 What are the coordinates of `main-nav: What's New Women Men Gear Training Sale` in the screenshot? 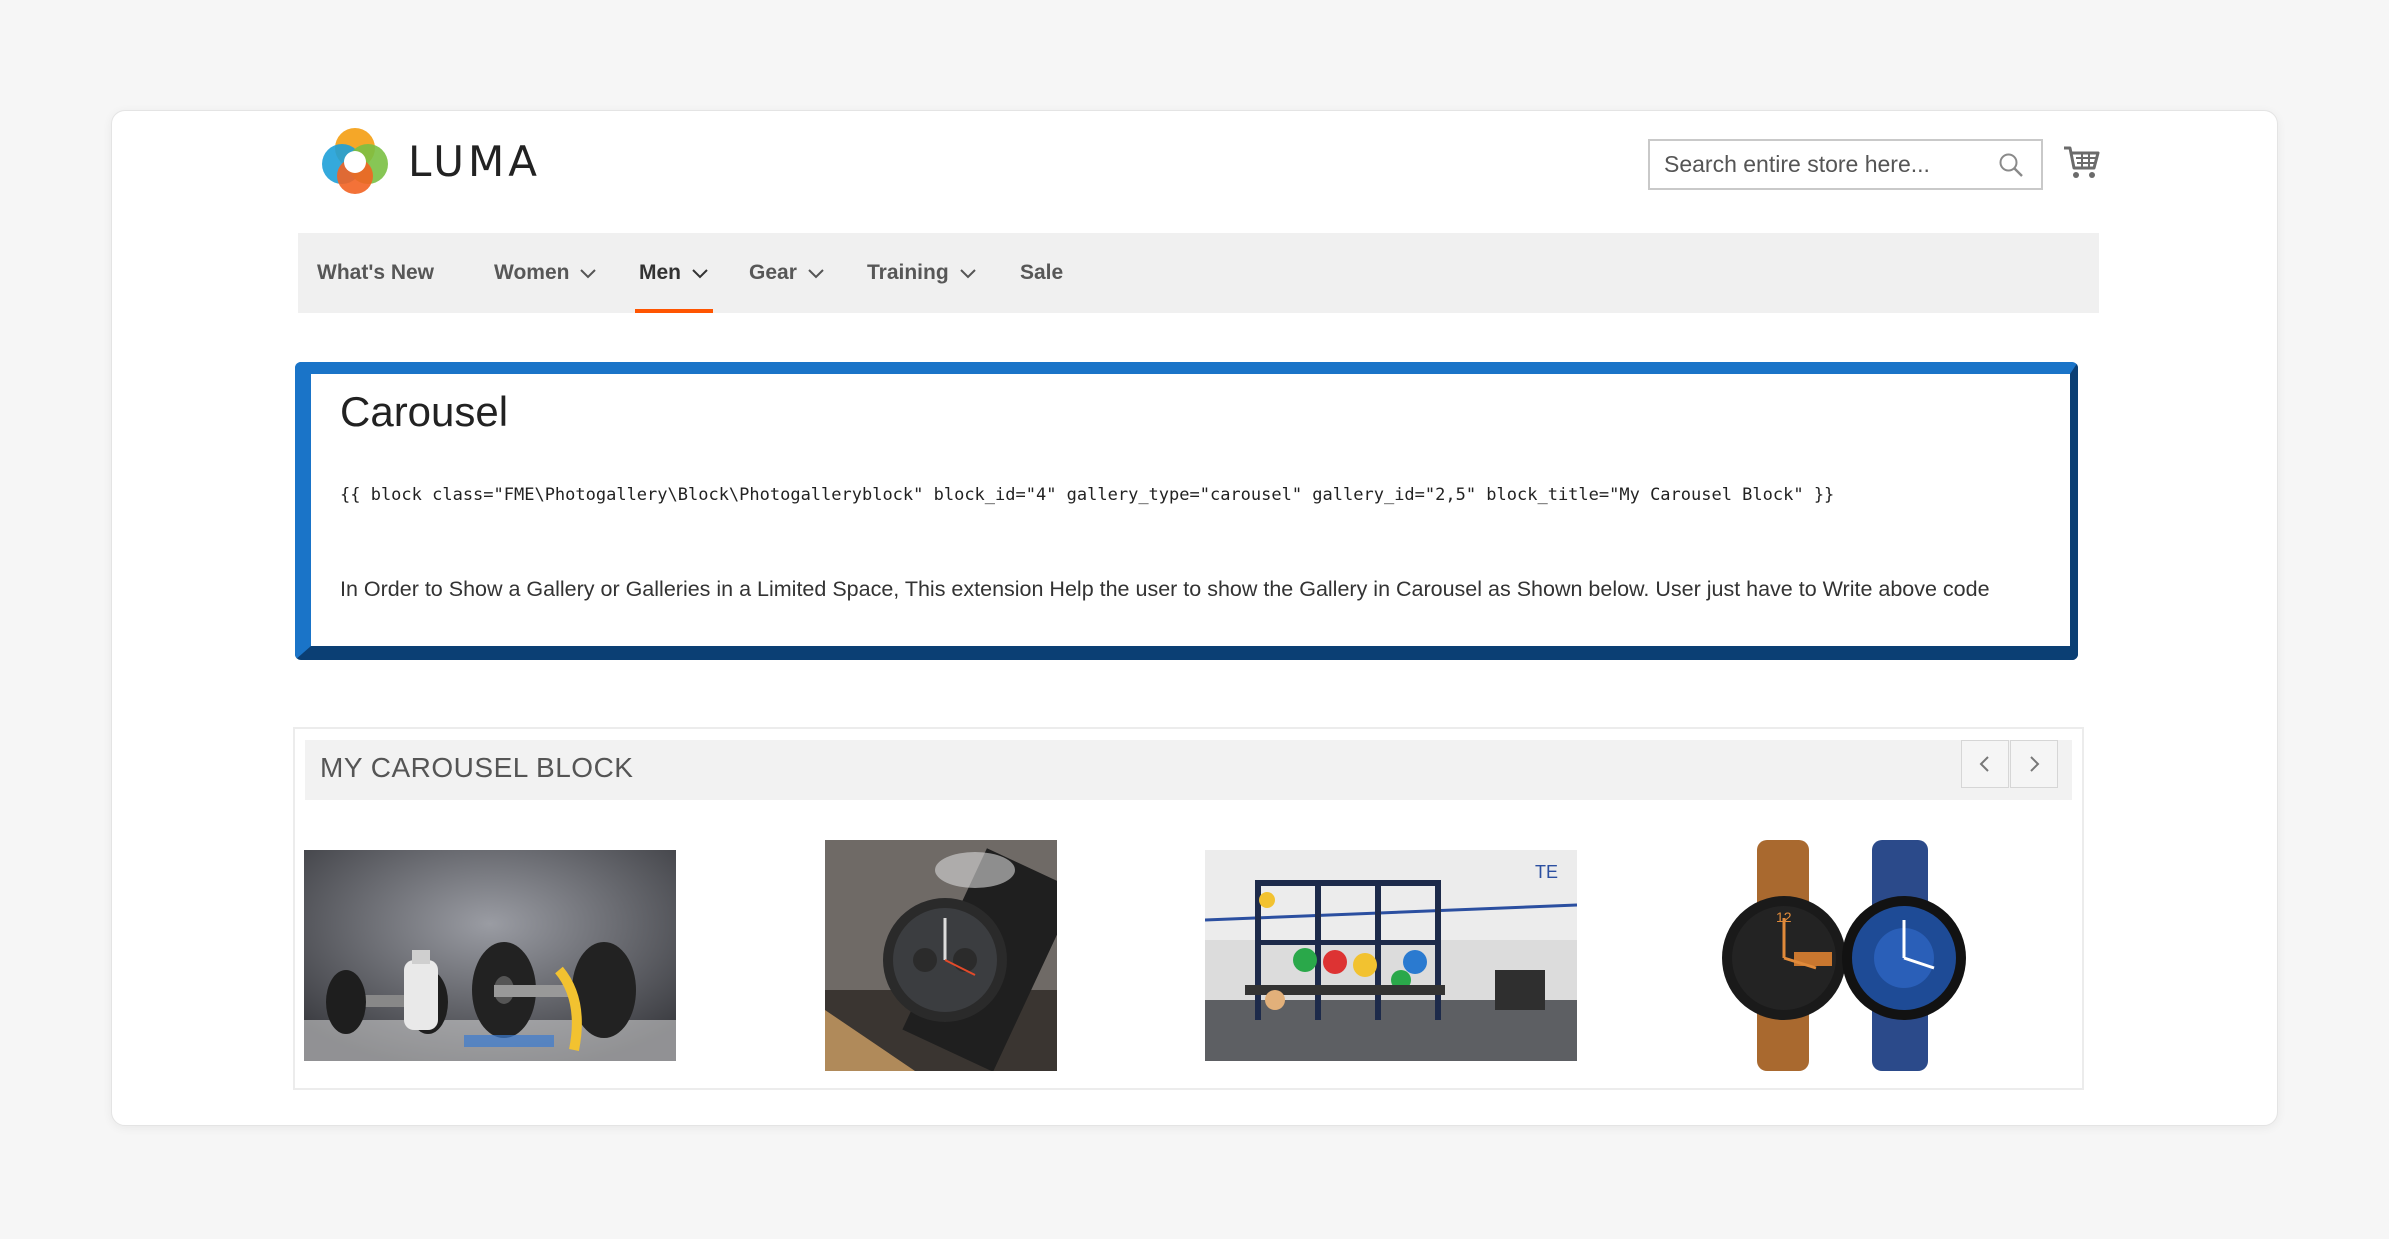 It's located at (1198, 273).